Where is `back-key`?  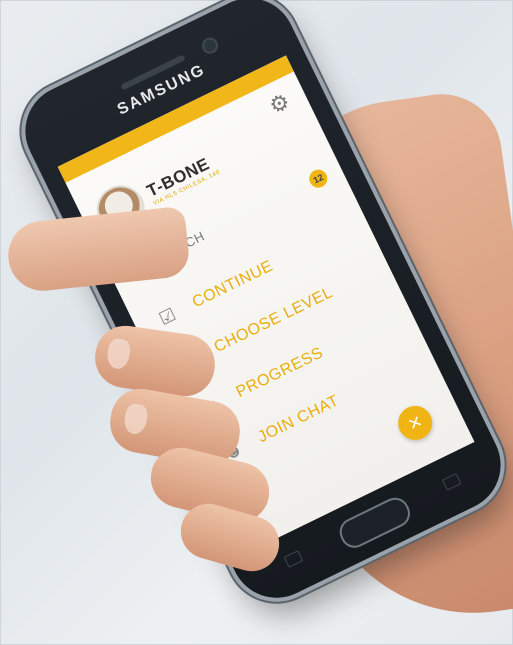 back-key is located at coordinates (451, 481).